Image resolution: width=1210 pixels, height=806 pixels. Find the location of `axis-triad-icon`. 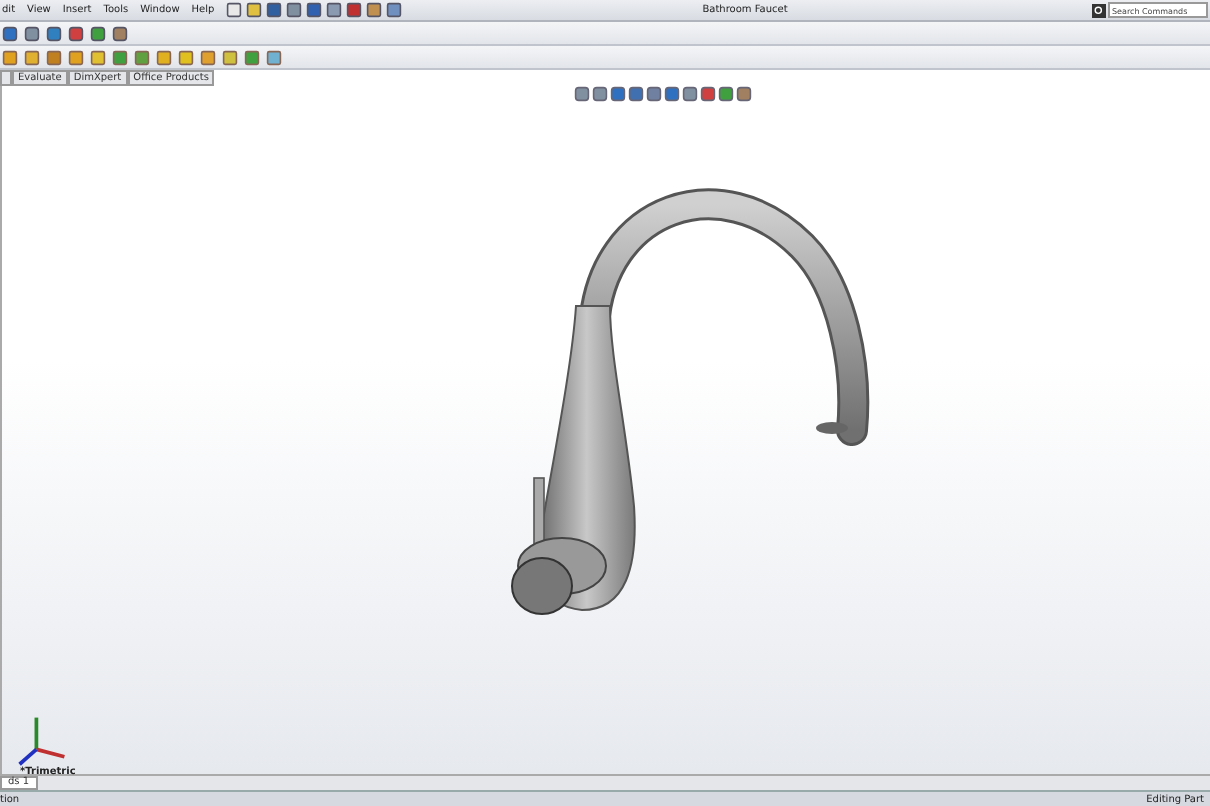

axis-triad-icon is located at coordinates (42, 740).